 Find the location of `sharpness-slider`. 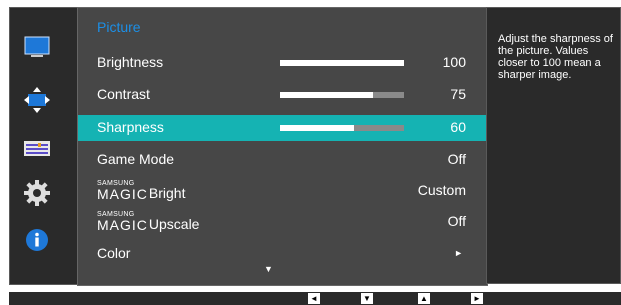

sharpness-slider is located at coordinates (342, 128).